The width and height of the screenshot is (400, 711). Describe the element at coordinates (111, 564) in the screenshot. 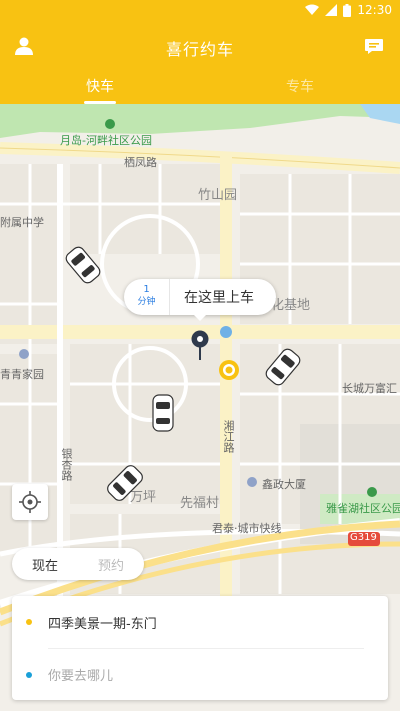

I see `mode-reserve-button: 预约` at that location.